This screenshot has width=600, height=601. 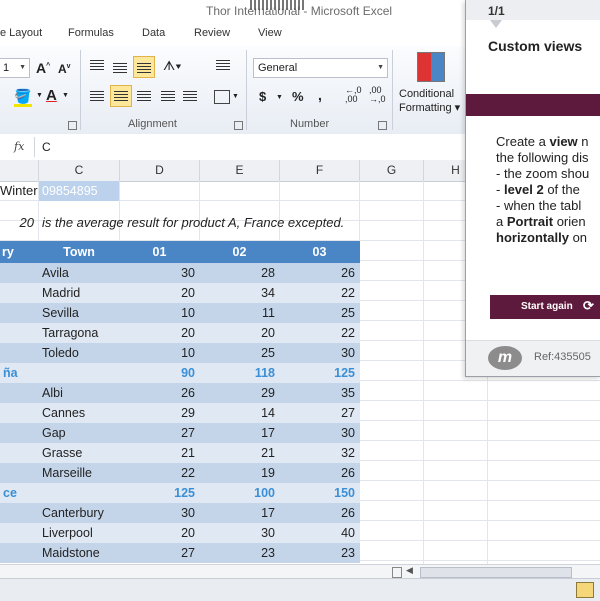 What do you see at coordinates (238, 125) in the screenshot?
I see `alignment-launcher-icon` at bounding box center [238, 125].